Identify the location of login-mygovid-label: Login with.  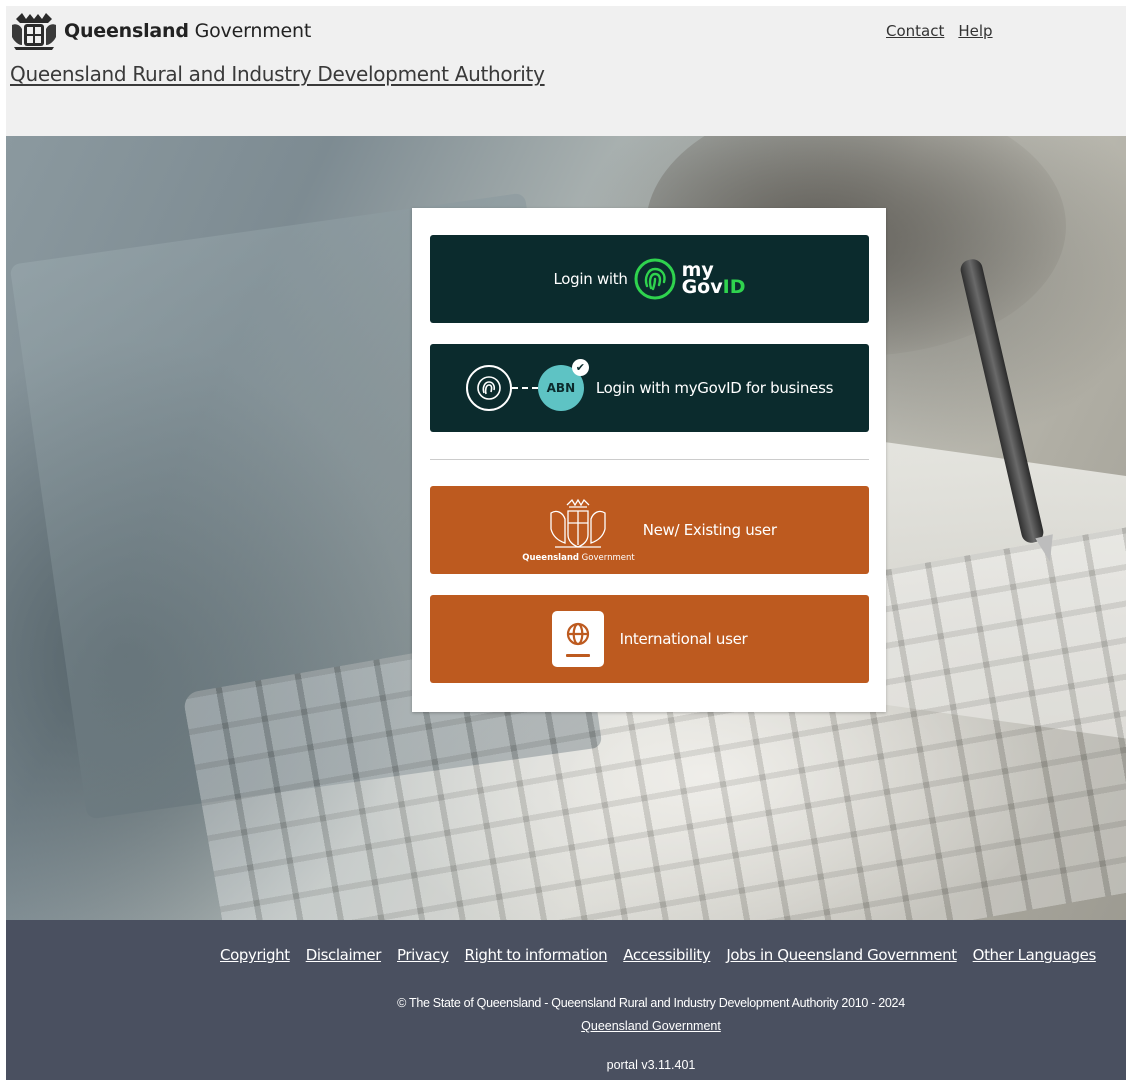
(590, 279).